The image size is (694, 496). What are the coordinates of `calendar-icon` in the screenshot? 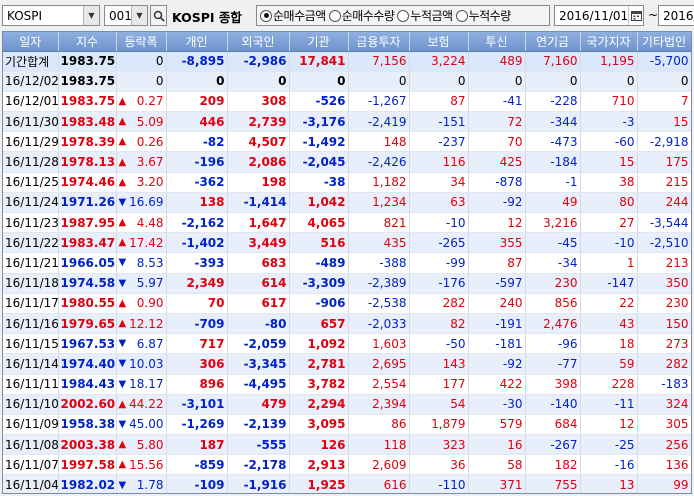 It's located at (635, 15).